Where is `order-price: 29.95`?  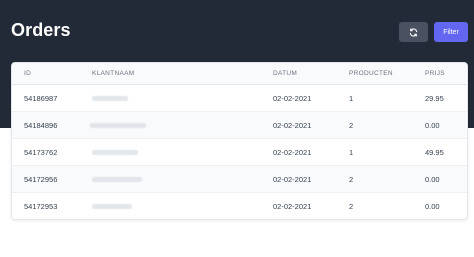
order-price: 29.95 is located at coordinates (434, 98).